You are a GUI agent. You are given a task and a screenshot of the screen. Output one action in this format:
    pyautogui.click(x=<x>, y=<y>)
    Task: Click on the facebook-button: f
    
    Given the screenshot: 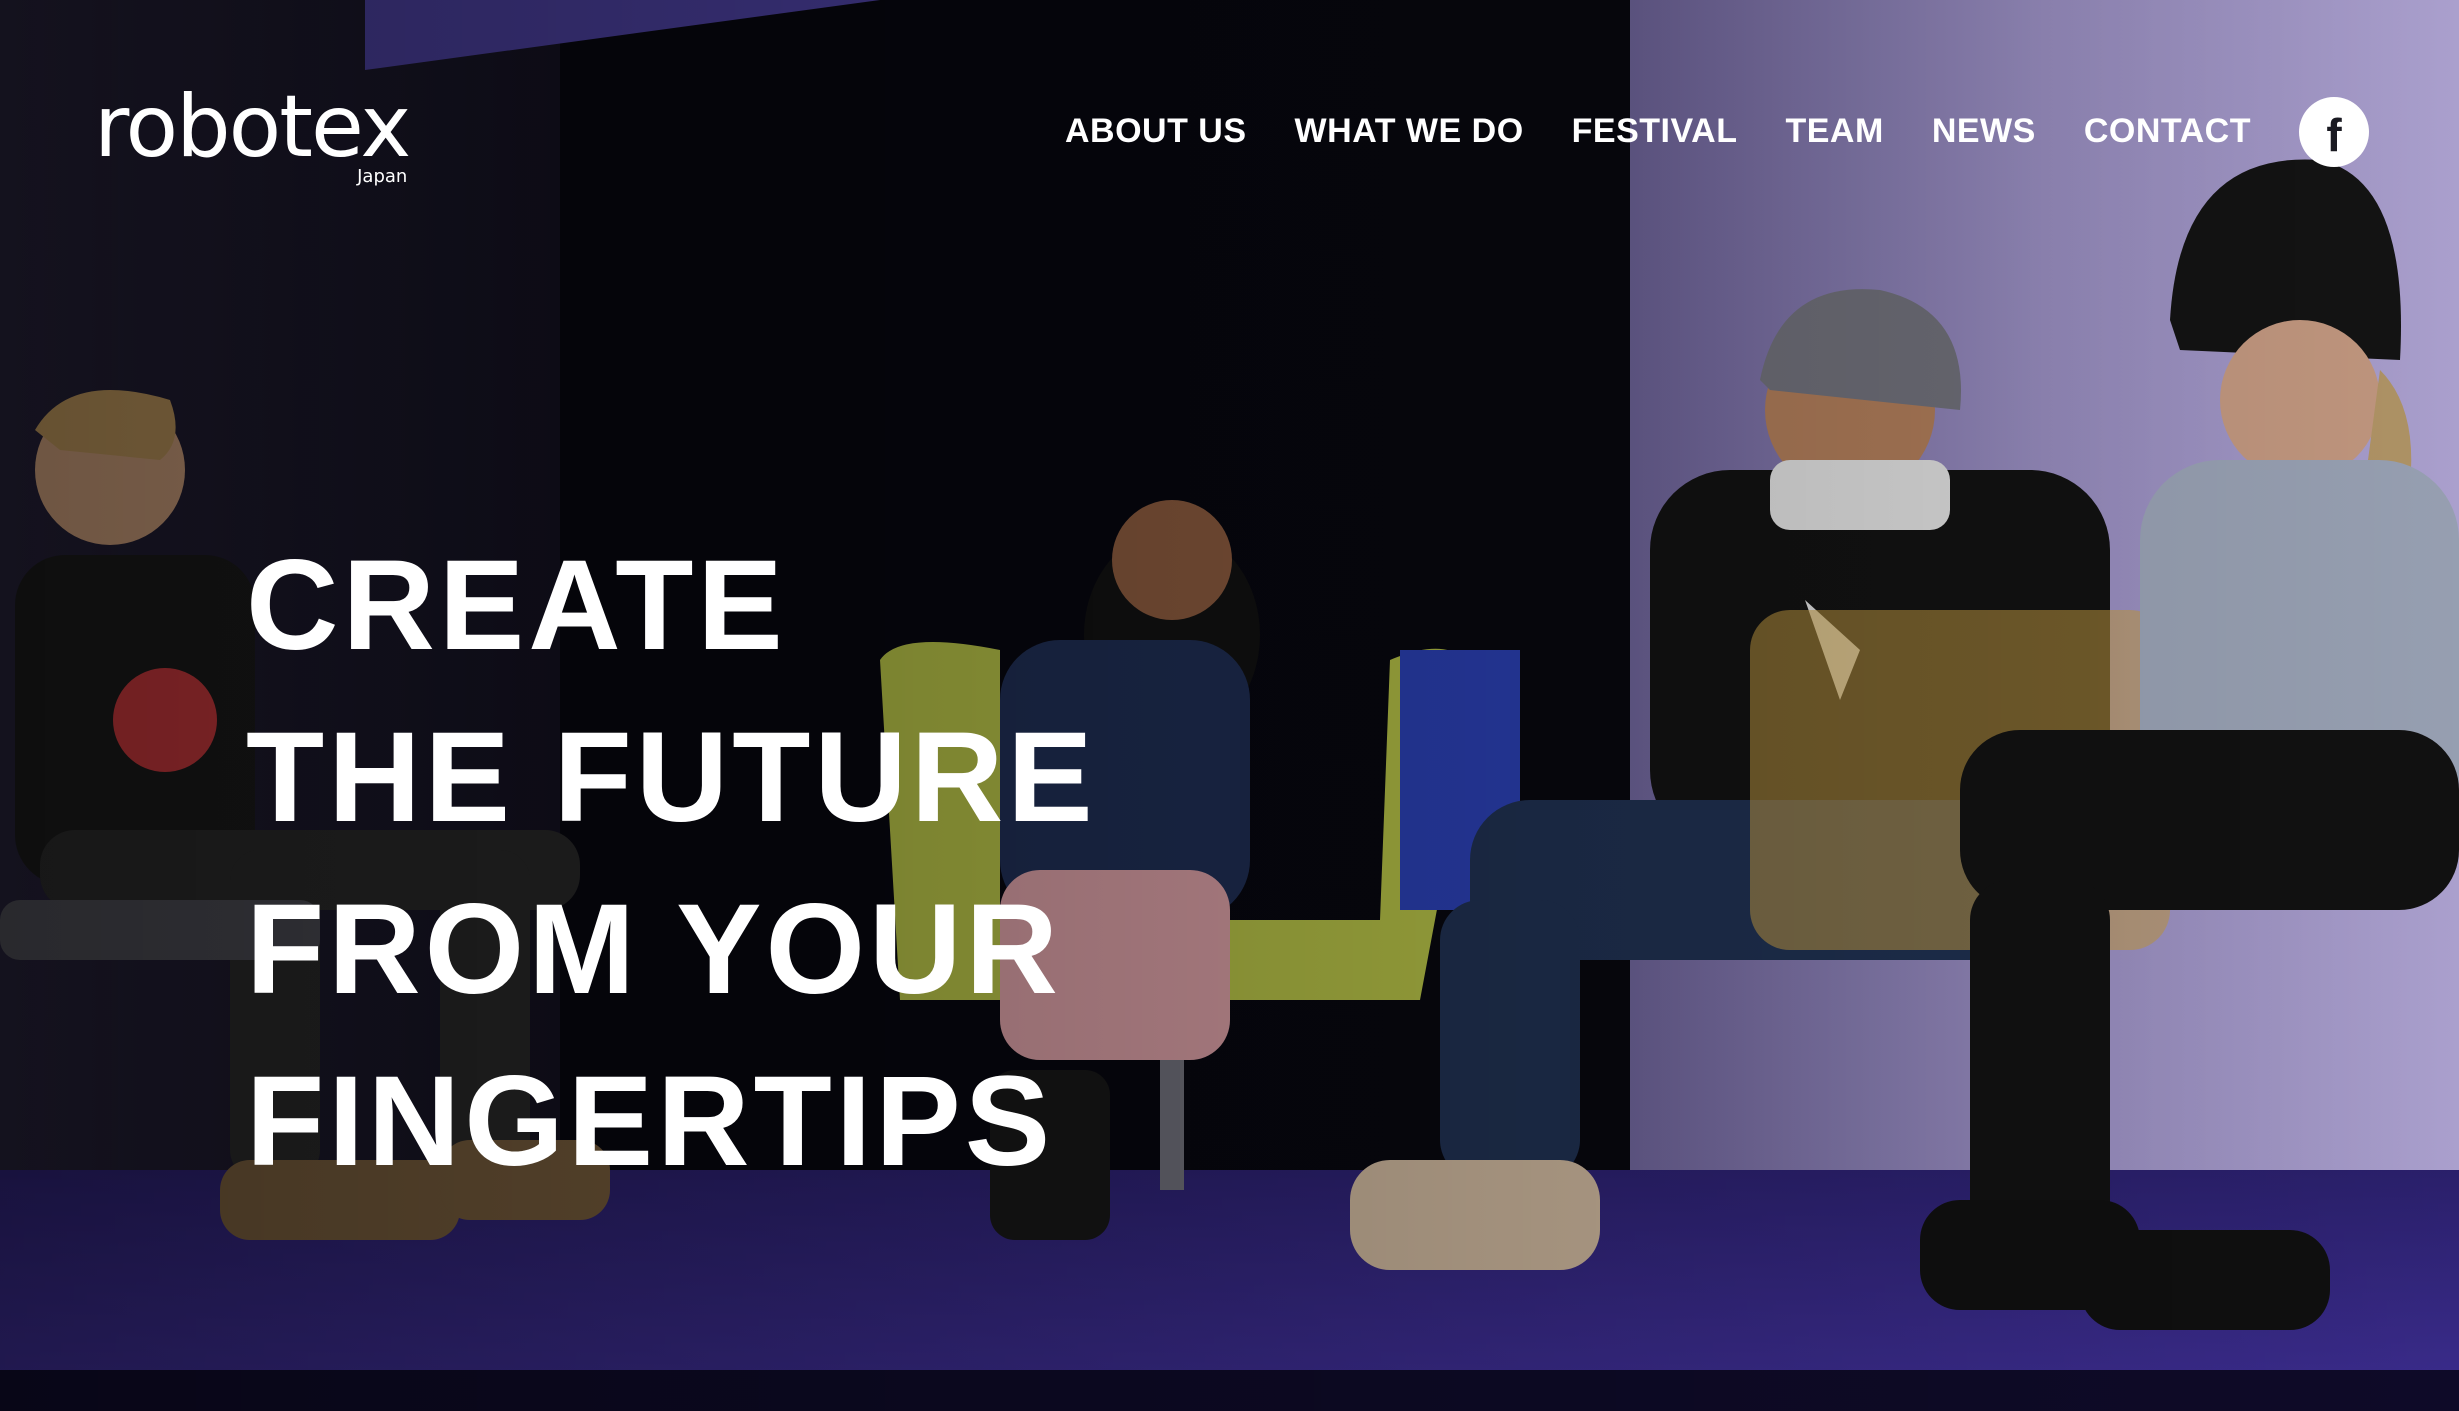 What is the action you would take?
    pyautogui.click(x=2334, y=132)
    